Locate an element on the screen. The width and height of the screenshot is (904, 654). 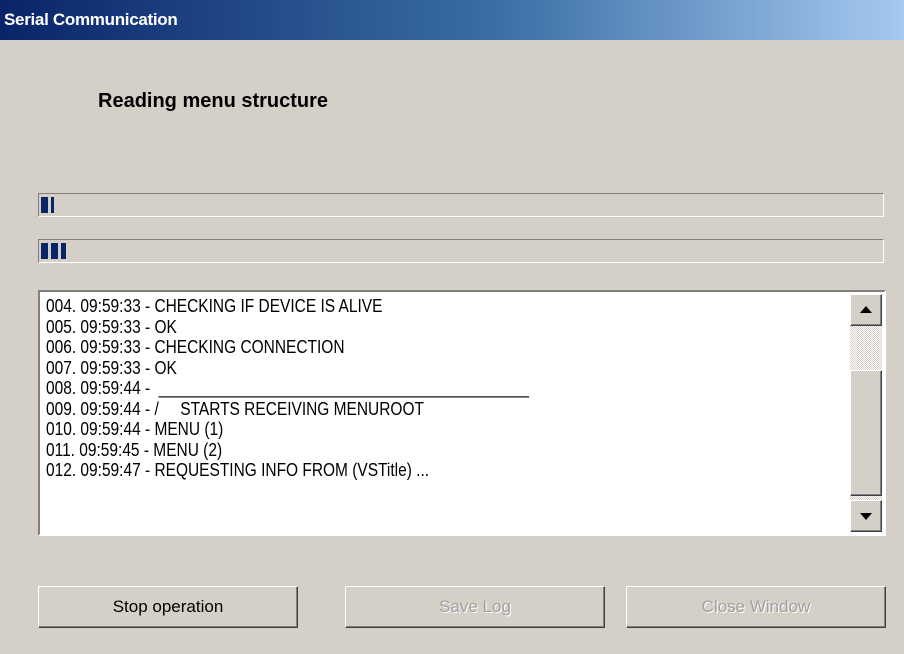
title-bar: Serial Communication is located at coordinates (452, 20).